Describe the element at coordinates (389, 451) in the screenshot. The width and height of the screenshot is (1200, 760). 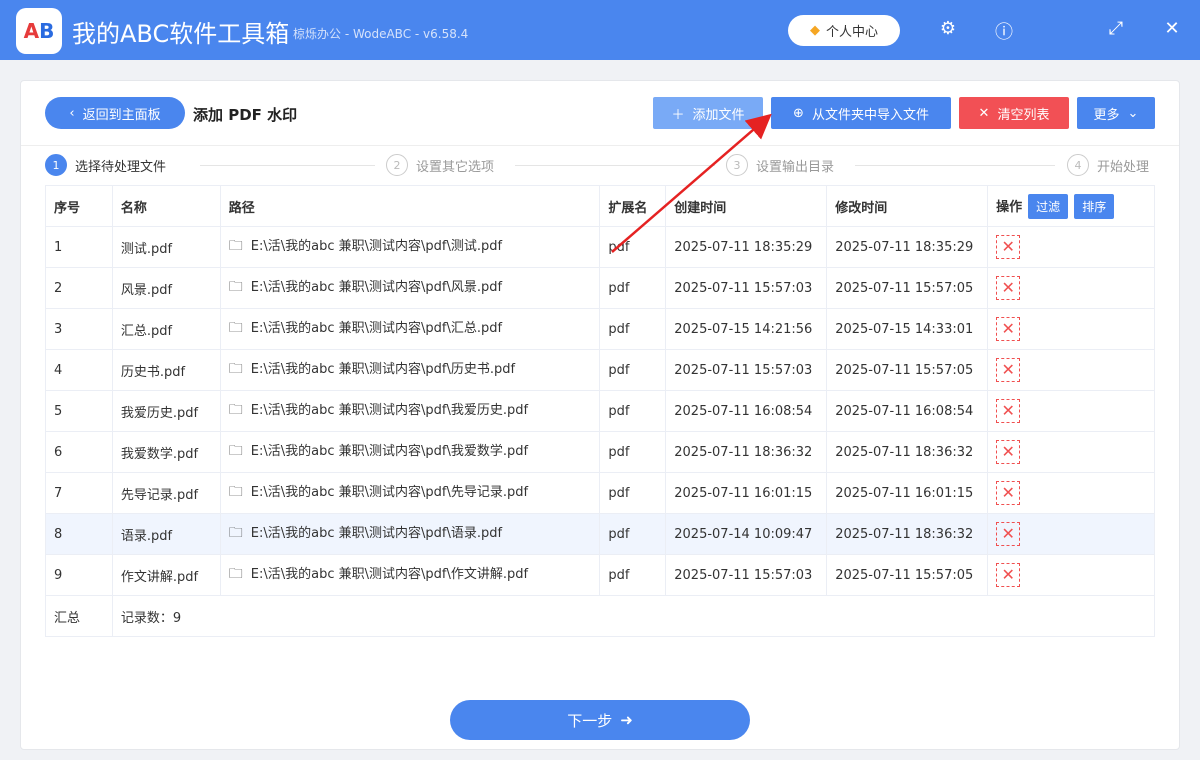
I see `file-path-text: E:\活\我的abc 兼职\测试内容\pdf\我爱数学.pdf` at that location.